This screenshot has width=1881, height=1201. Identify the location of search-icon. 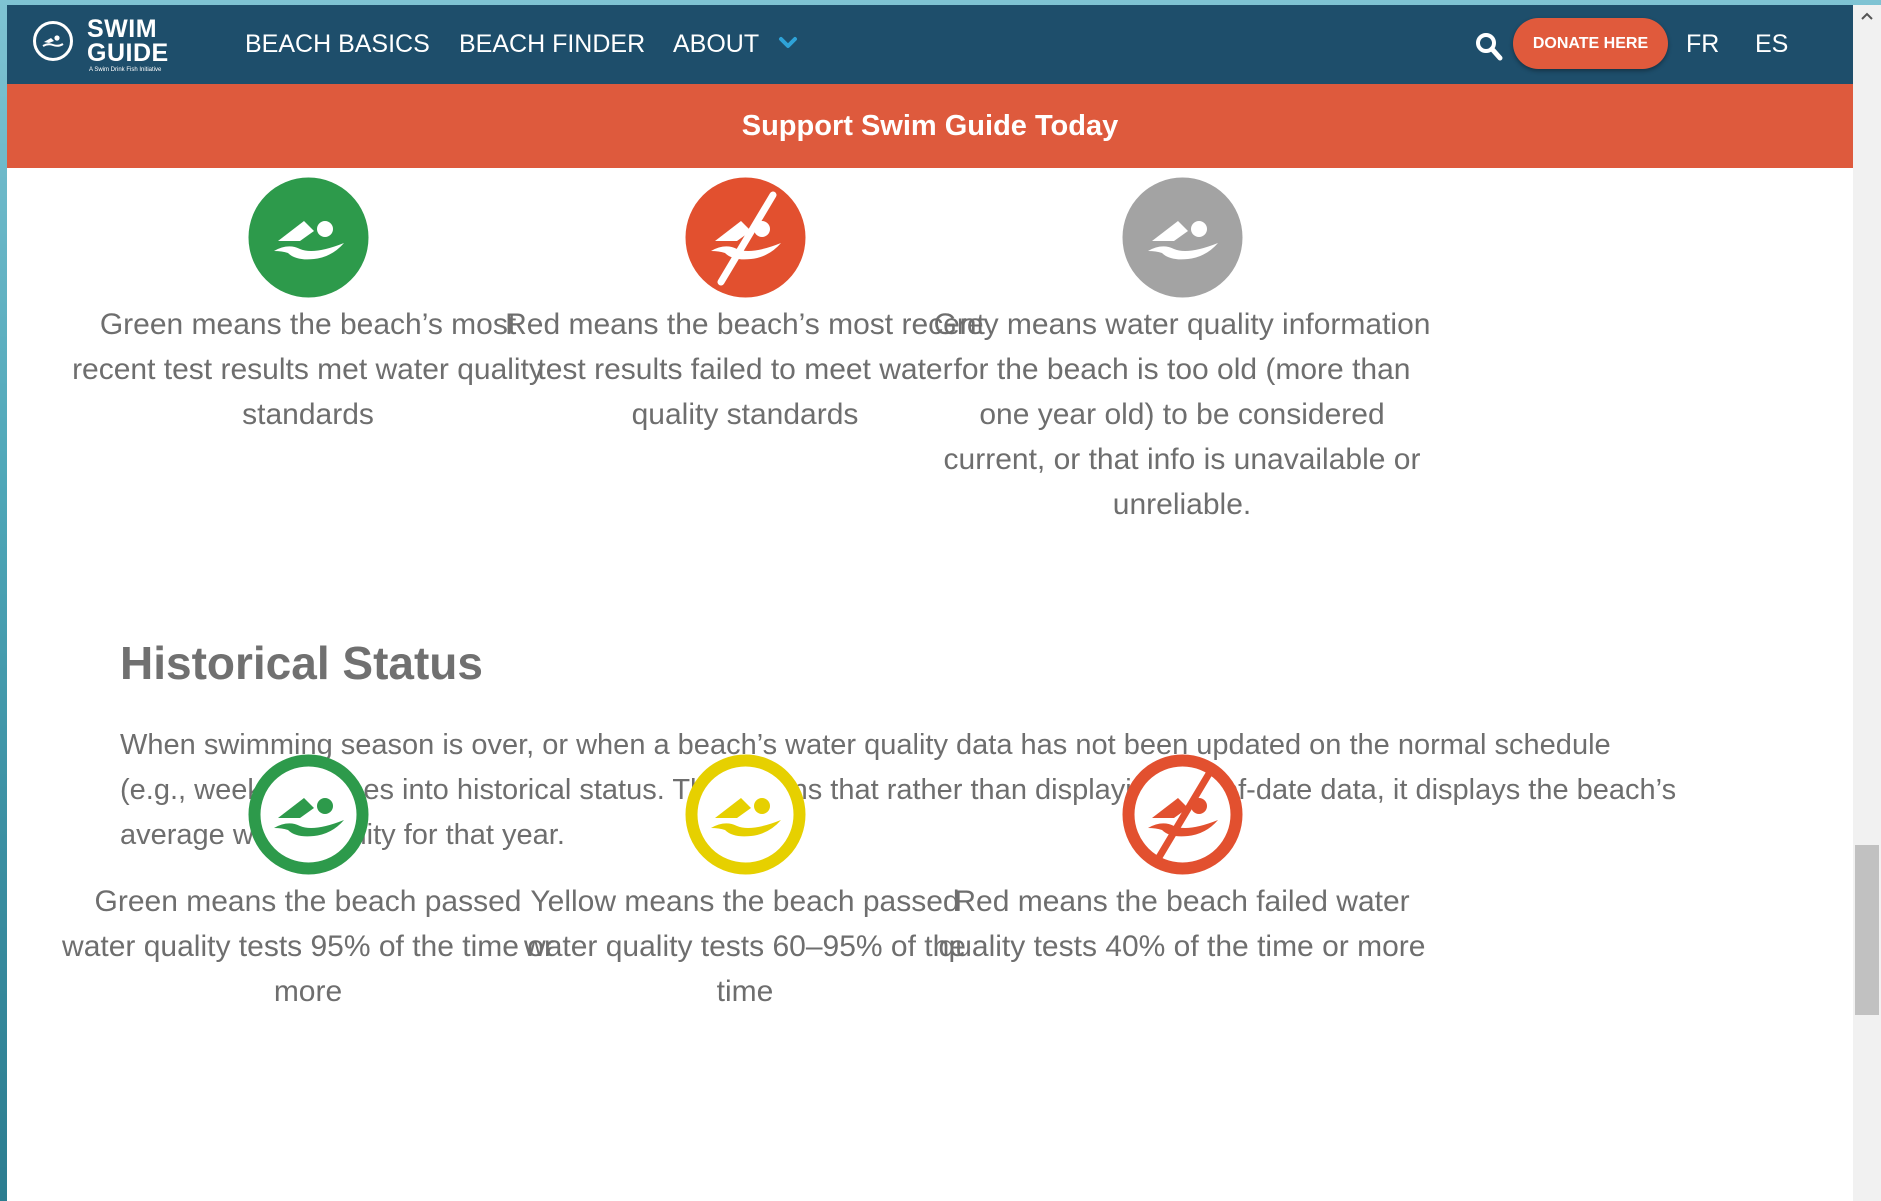
(1489, 46).